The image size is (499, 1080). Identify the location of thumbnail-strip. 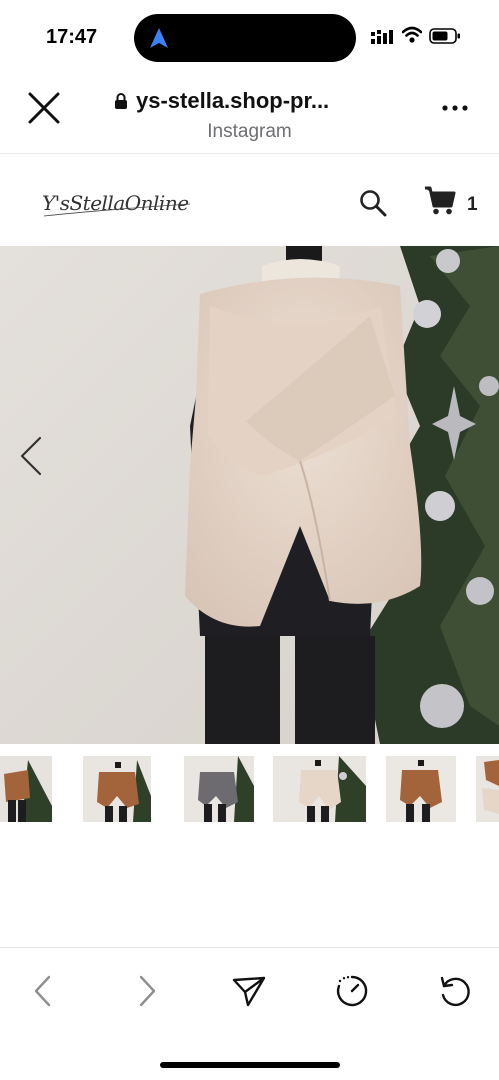
(249, 789).